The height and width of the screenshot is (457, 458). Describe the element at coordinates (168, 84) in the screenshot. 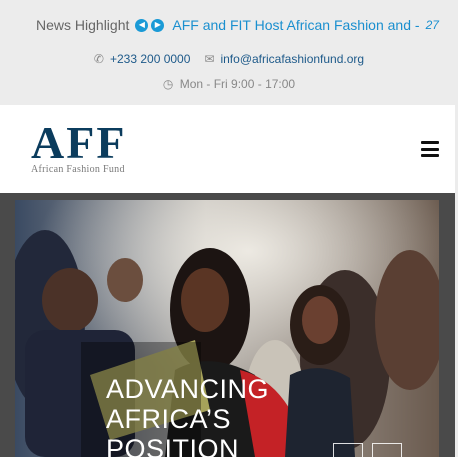

I see `clock-icon: ◷` at that location.